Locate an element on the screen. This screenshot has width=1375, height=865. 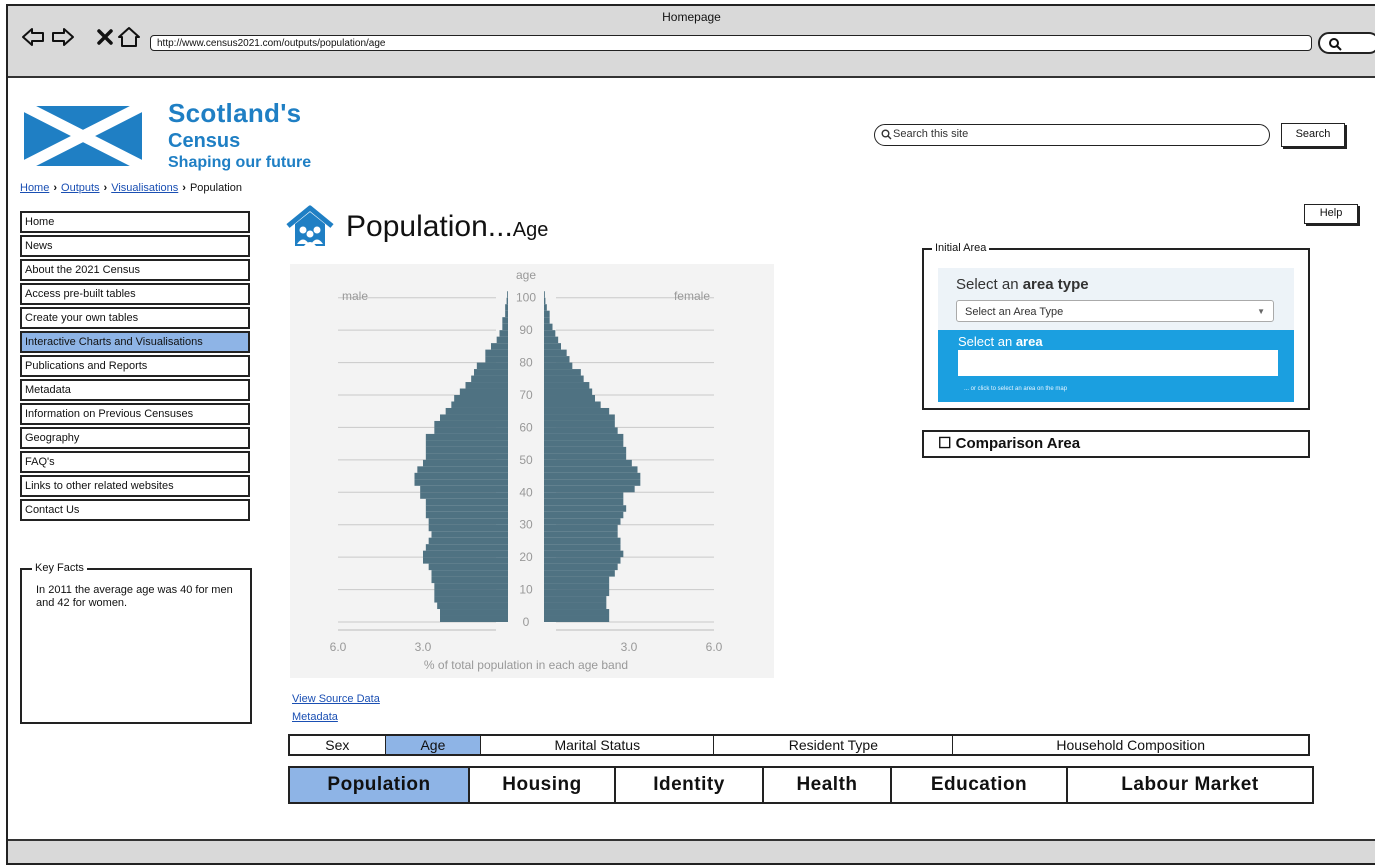
sidebar-item-access-pre-built-tables: Access pre-built tables is located at coordinates (135, 294).